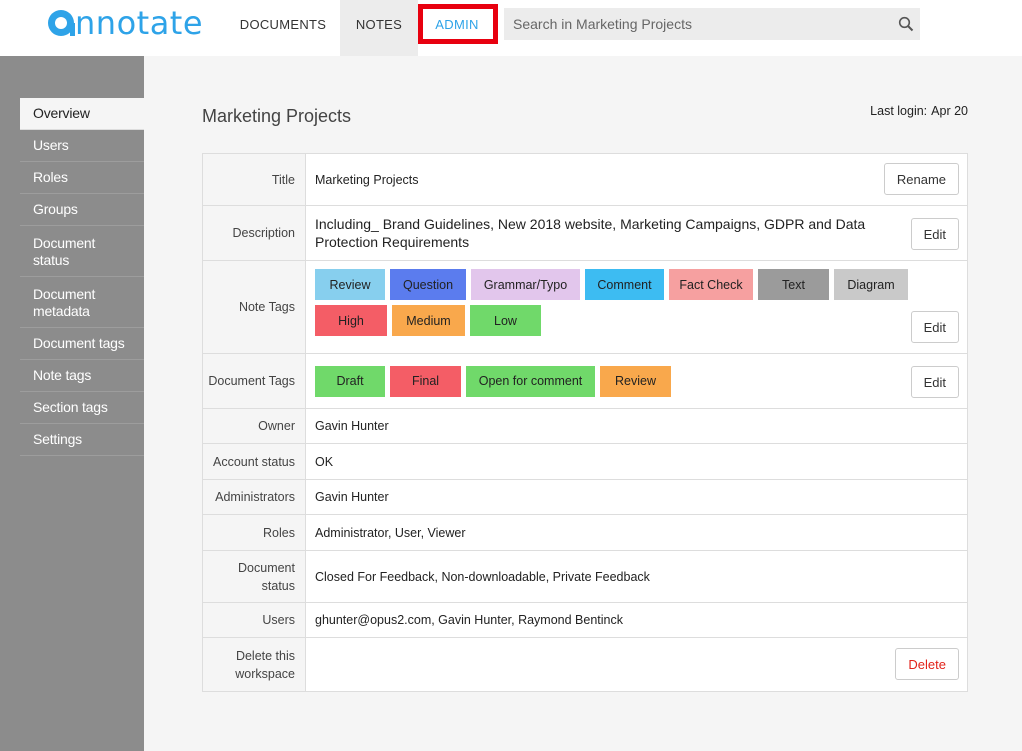  Describe the element at coordinates (254, 179) in the screenshot. I see `row-label: Title` at that location.